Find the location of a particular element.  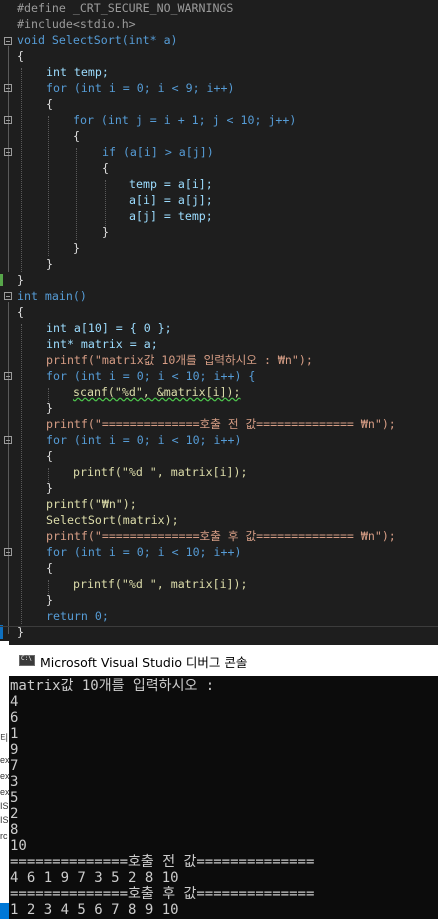

code-line: a[j] = temp; is located at coordinates (115, 216).